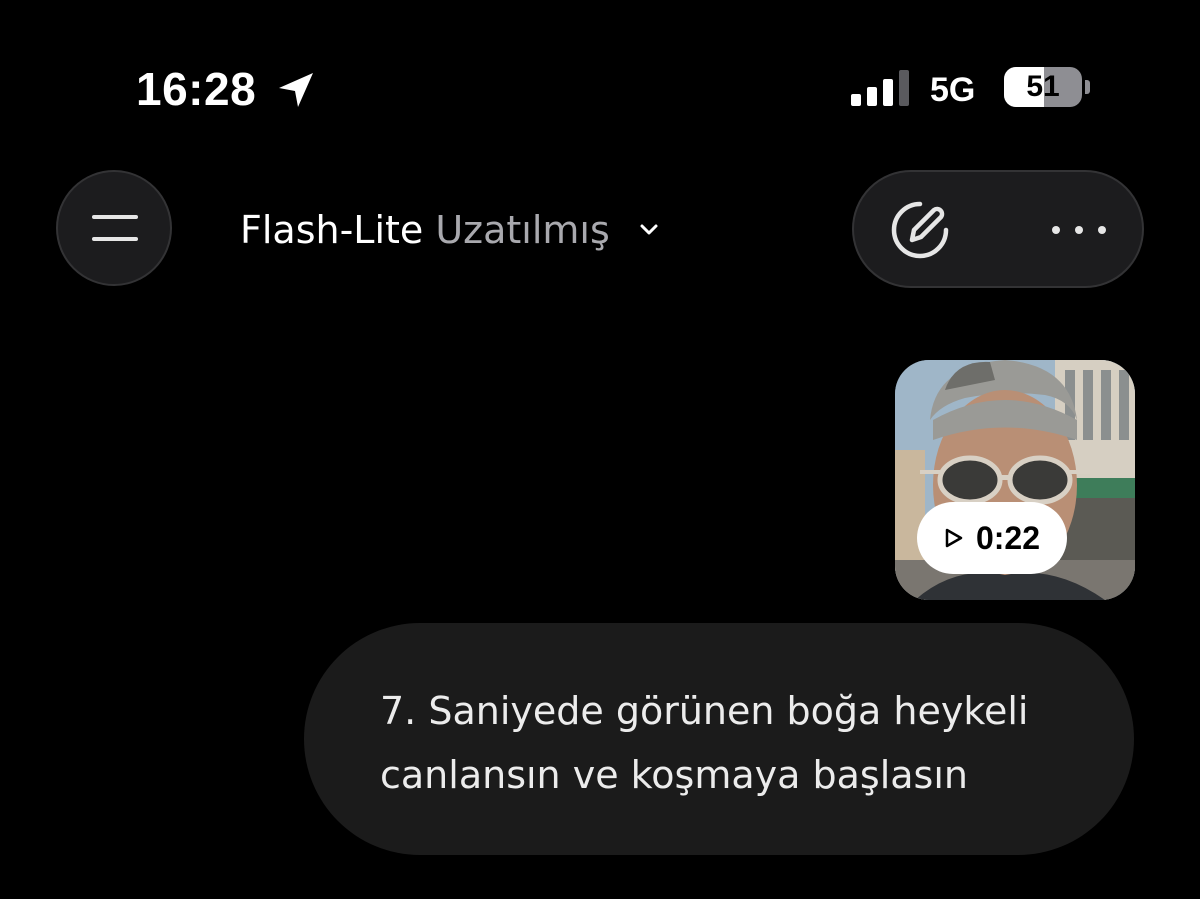  I want to click on chevron-down-icon, so click(649, 229).